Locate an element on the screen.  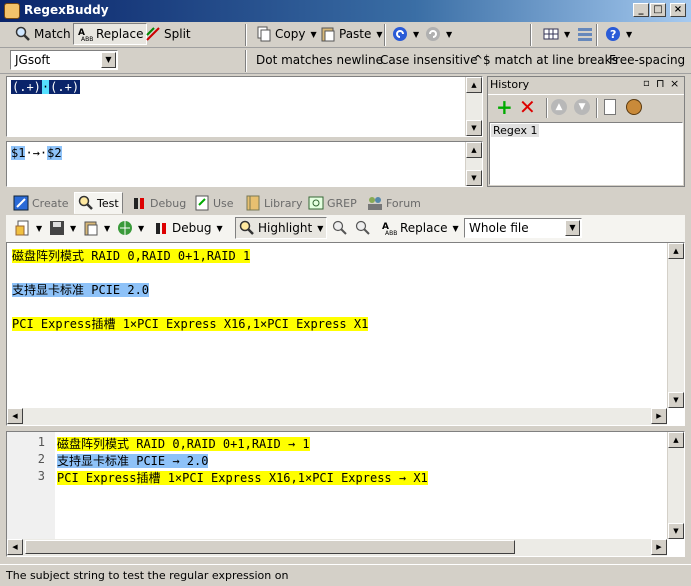
tab-library: Library is located at coordinates (273, 203).